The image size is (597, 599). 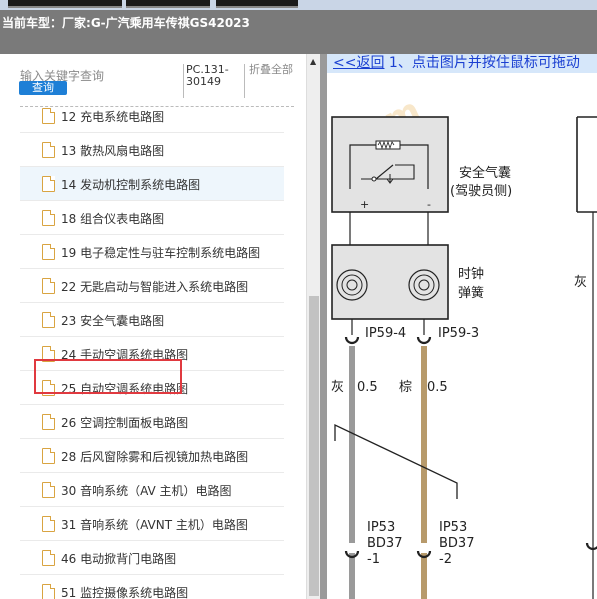 I want to click on panel-splitter, so click(x=323, y=326).